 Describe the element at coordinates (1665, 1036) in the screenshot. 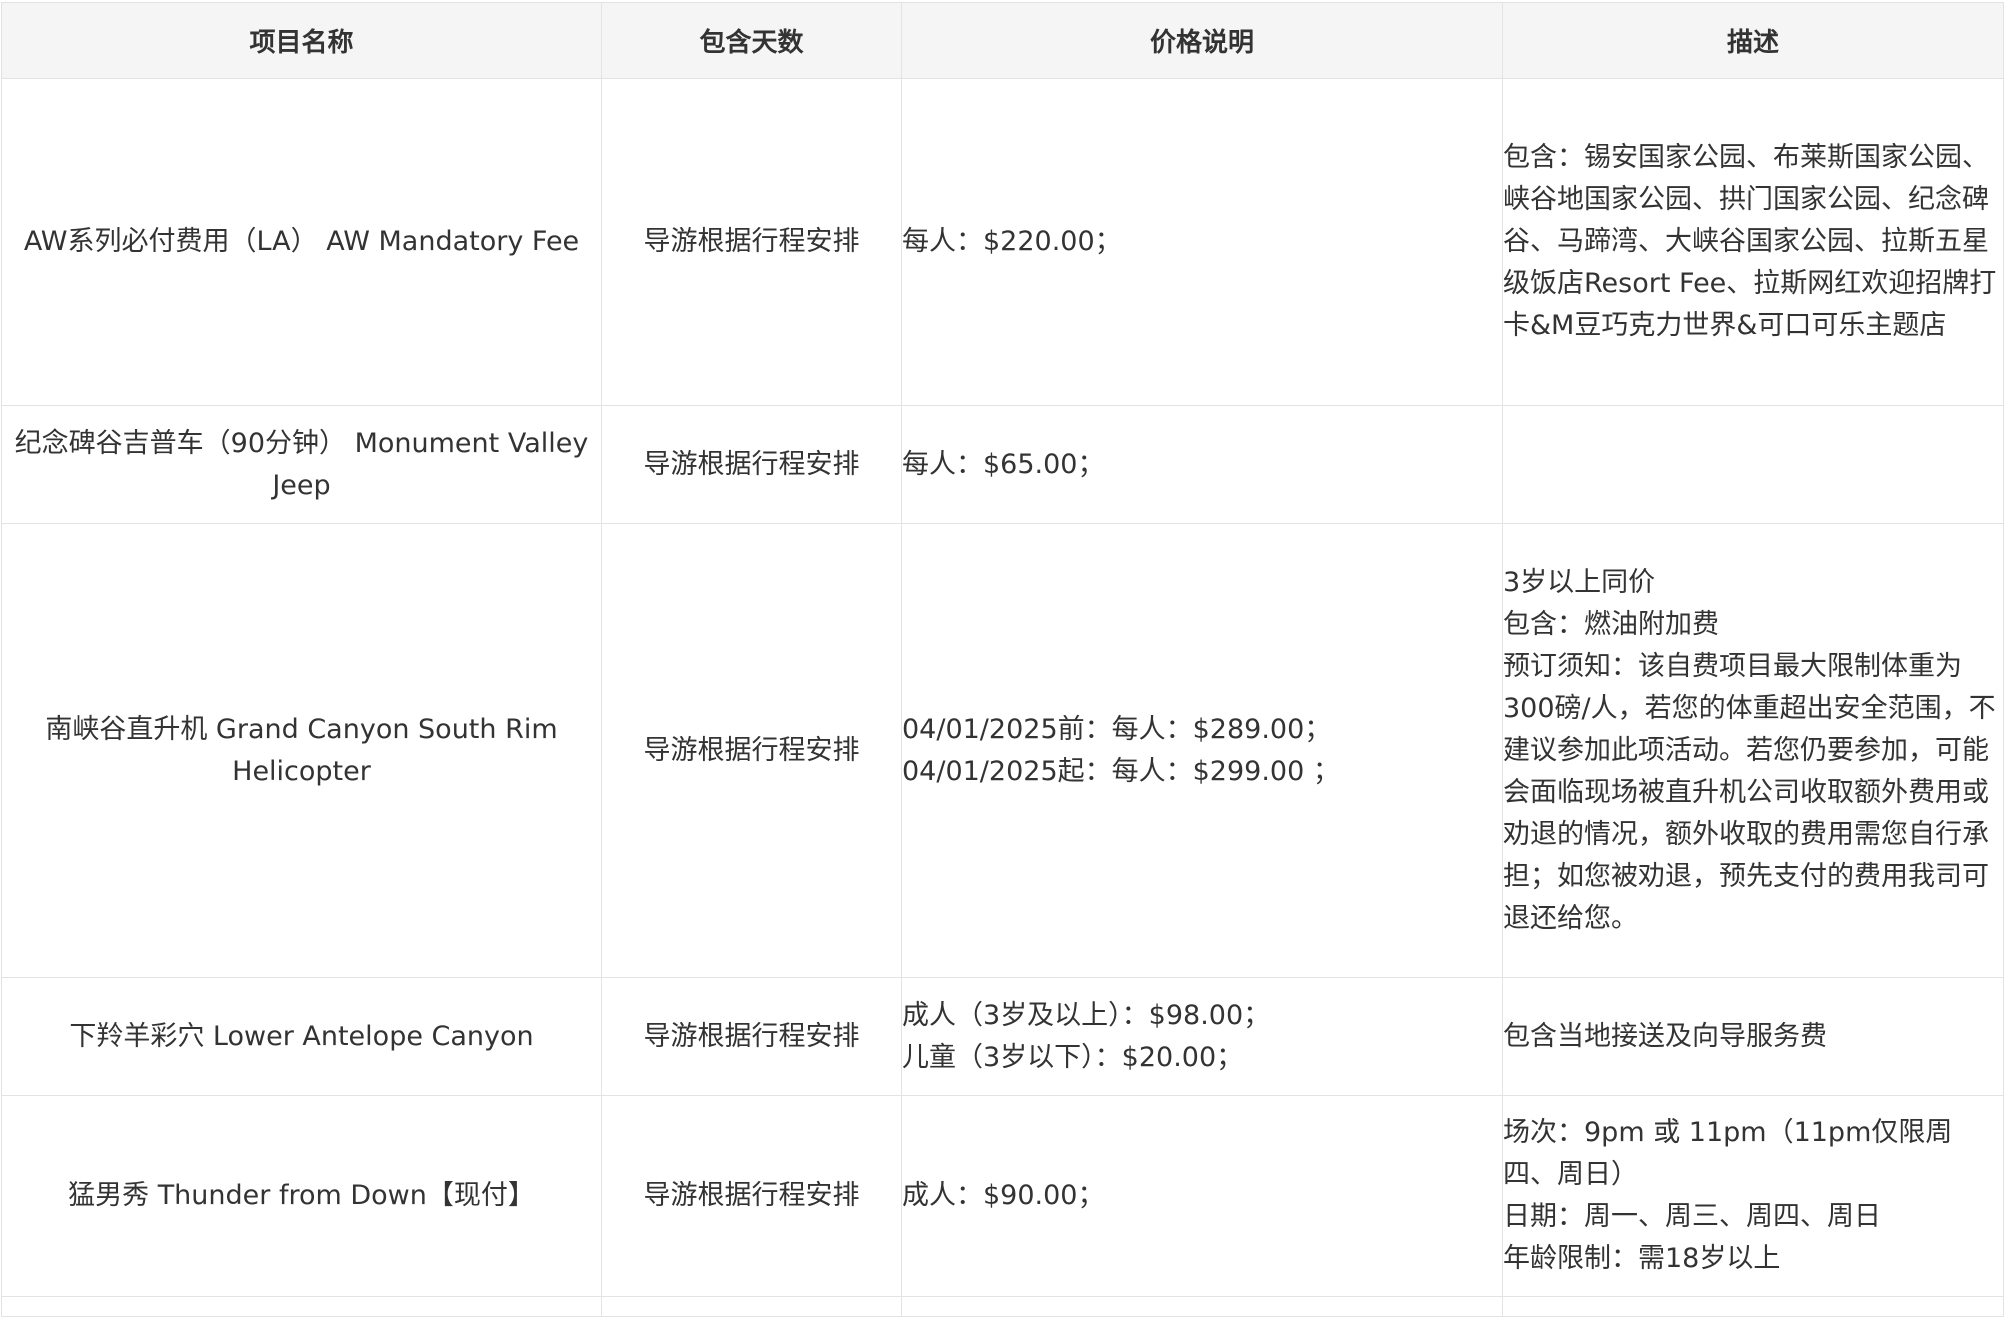

I see `description-line: 包含当地接送及向导服务费` at that location.